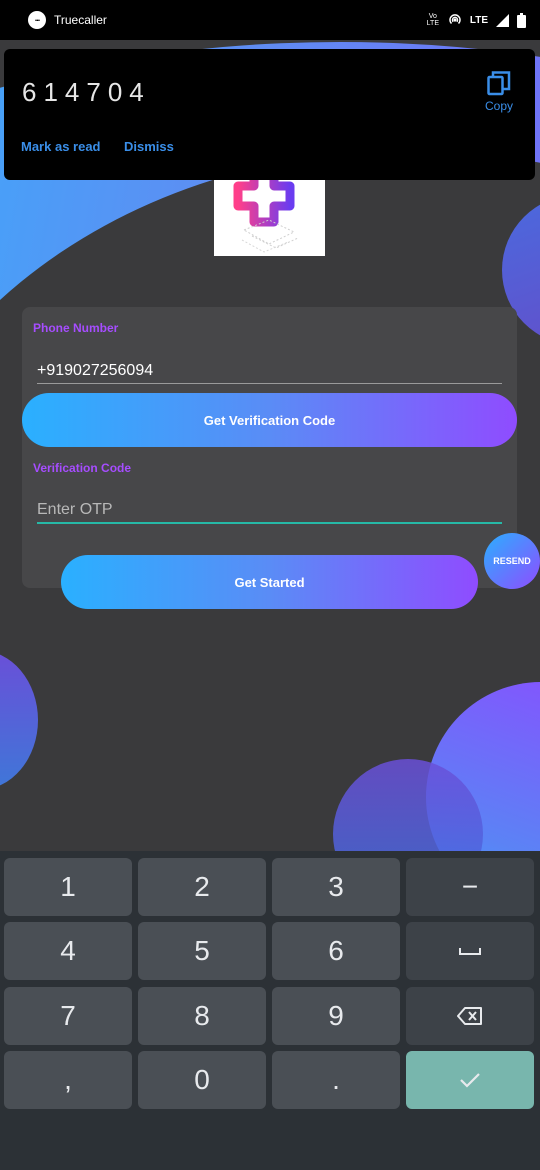 This screenshot has width=540, height=1170. I want to click on key-4: 4, so click(68, 951).